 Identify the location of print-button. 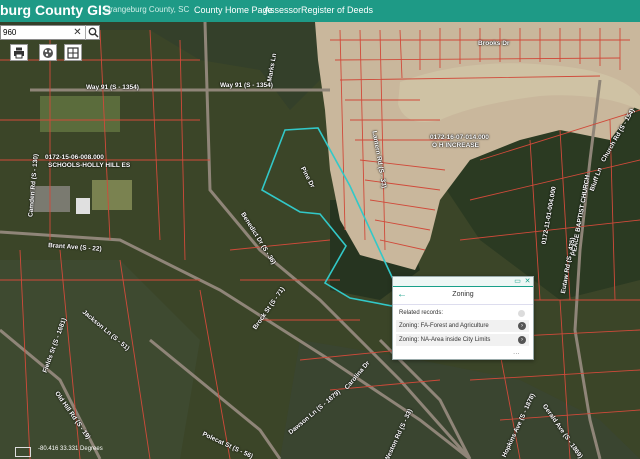
(19, 52).